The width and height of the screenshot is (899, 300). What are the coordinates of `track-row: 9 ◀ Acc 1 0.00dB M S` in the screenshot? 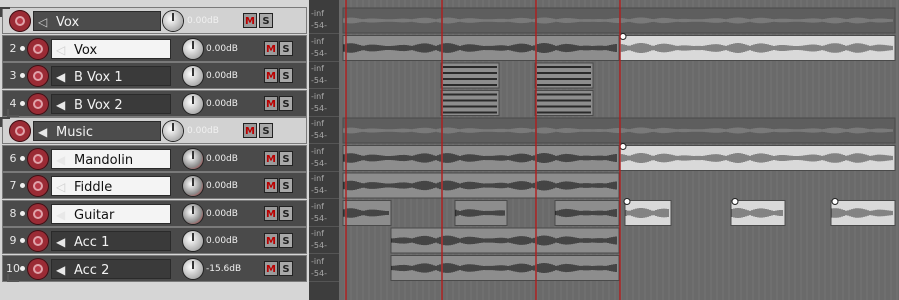 It's located at (154, 240).